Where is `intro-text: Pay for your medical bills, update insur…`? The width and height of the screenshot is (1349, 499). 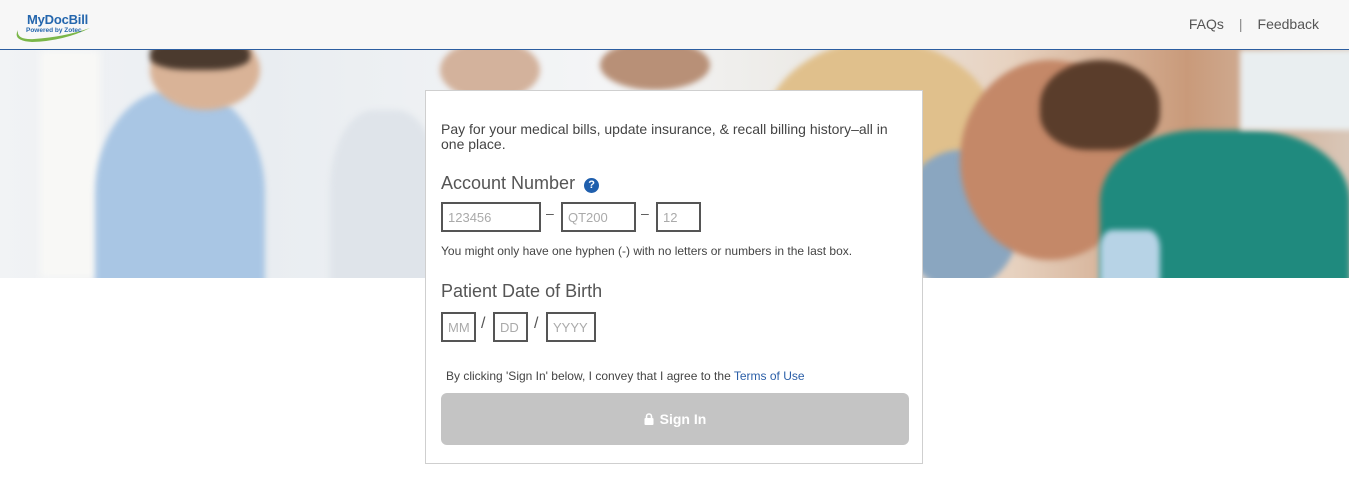
intro-text: Pay for your medical bills, update insur… is located at coordinates (664, 136).